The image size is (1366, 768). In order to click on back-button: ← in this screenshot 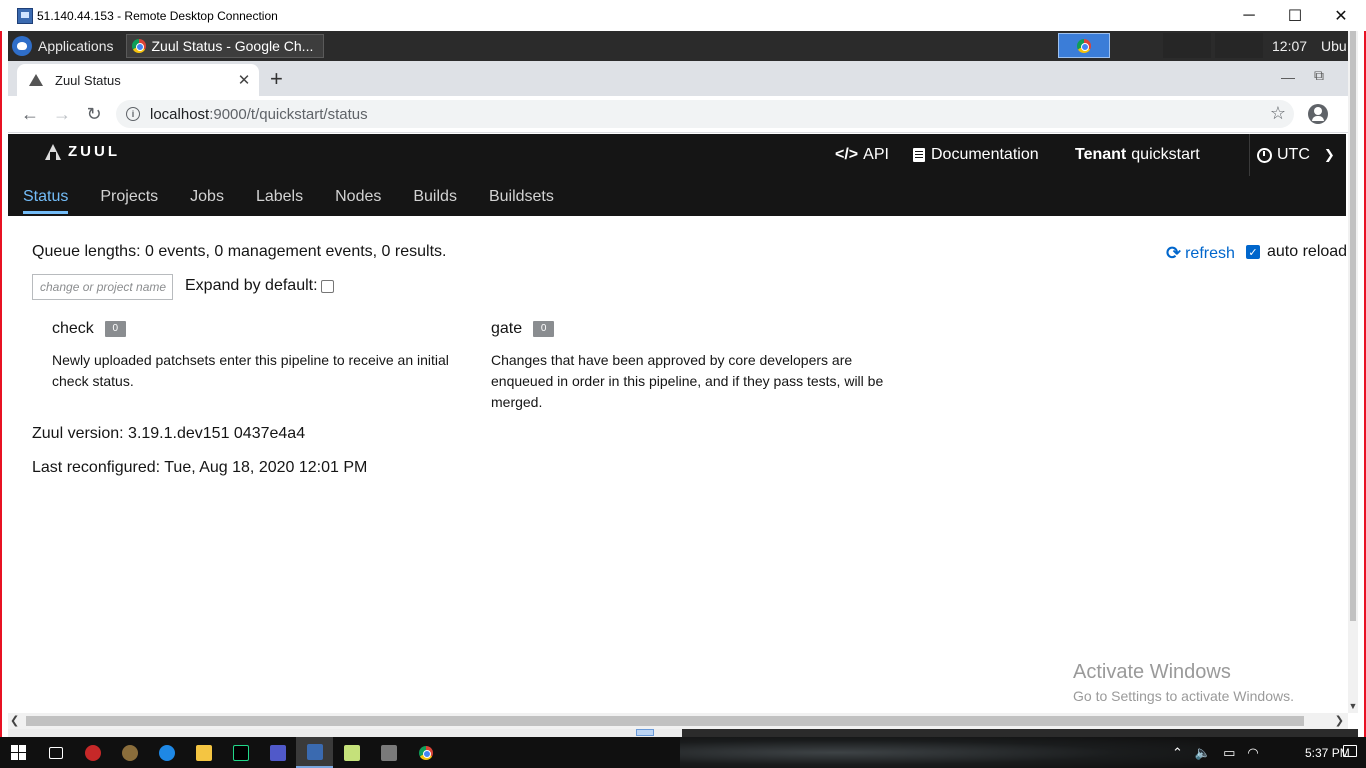, I will do `click(30, 114)`.